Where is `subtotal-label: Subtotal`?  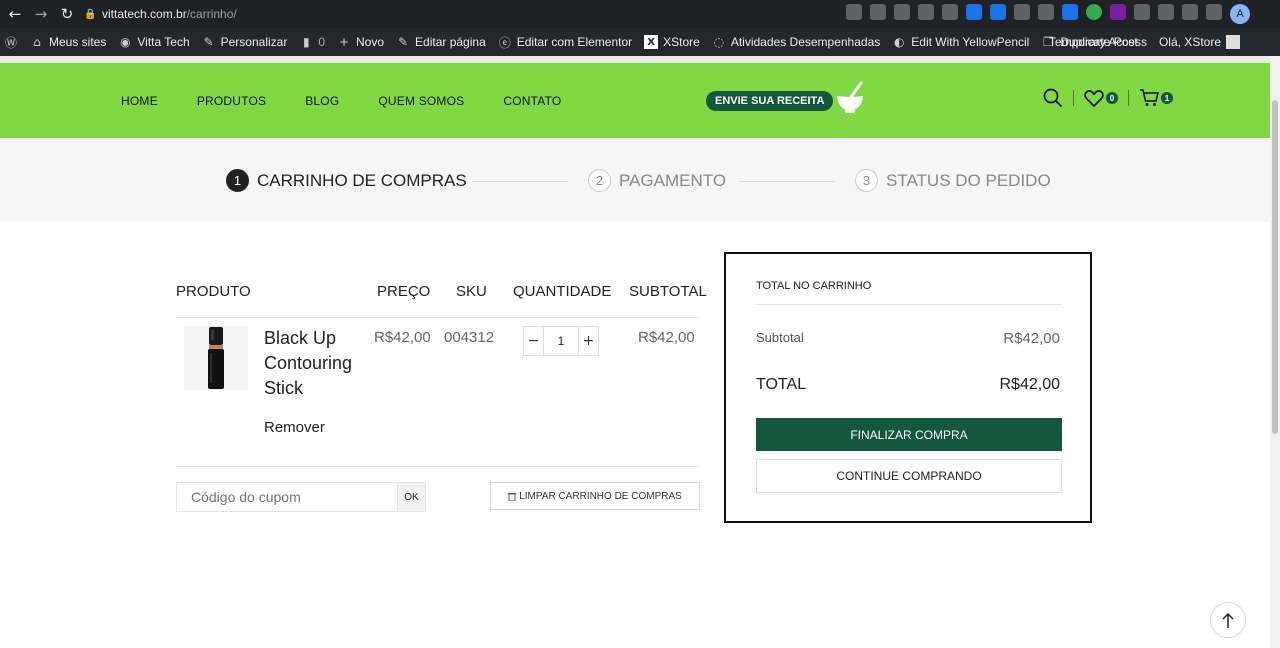
subtotal-label: Subtotal is located at coordinates (780, 337).